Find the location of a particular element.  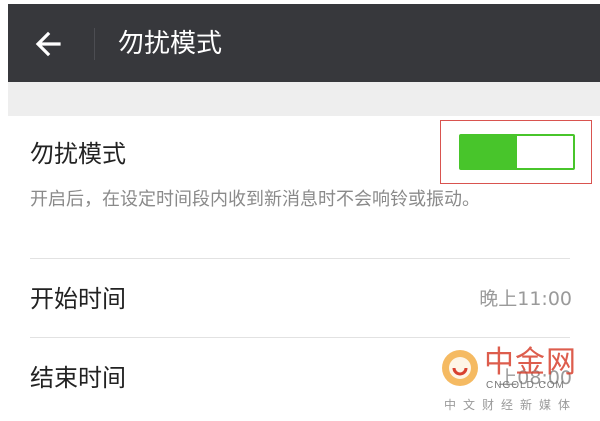

end-time-label: 结束时间 is located at coordinates (78, 378).